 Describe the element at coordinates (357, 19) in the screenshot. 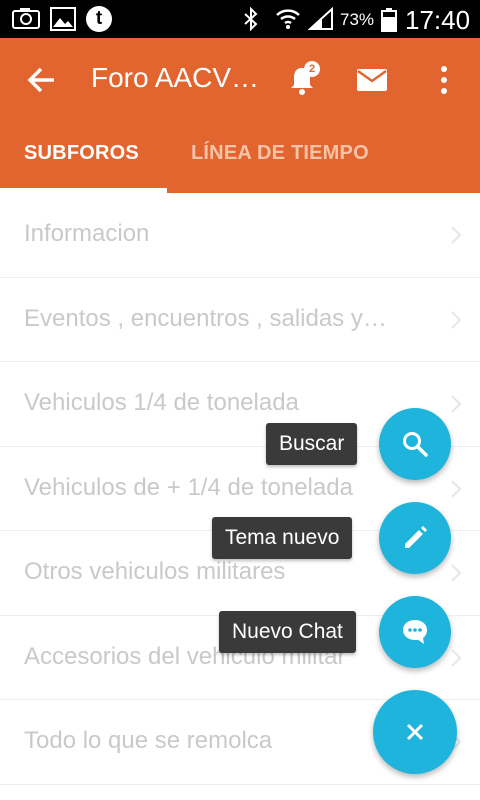

I see `battery-percent: 73%` at that location.